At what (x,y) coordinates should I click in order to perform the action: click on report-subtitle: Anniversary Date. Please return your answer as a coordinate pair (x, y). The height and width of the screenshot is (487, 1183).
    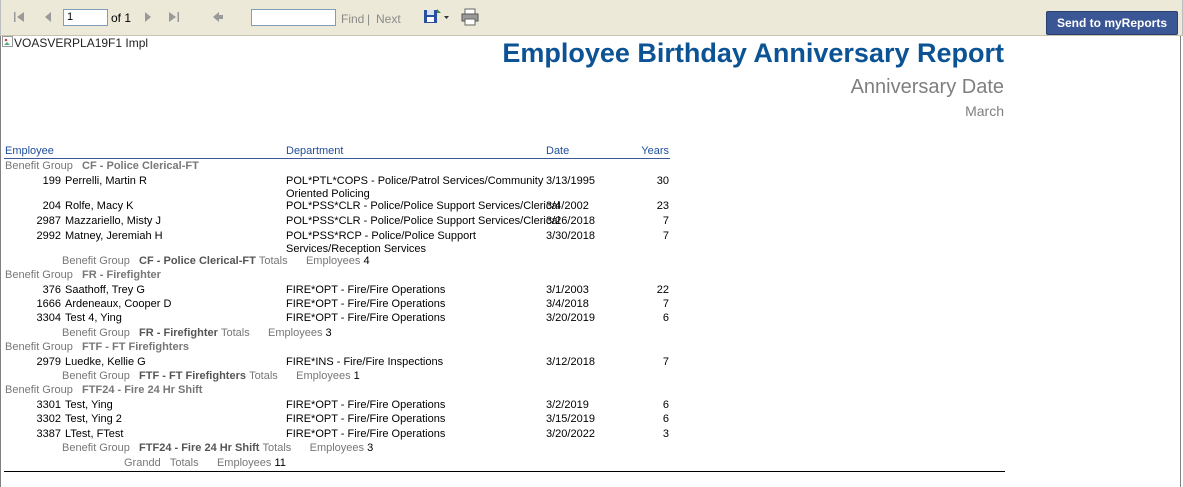
    Looking at the image, I should click on (927, 87).